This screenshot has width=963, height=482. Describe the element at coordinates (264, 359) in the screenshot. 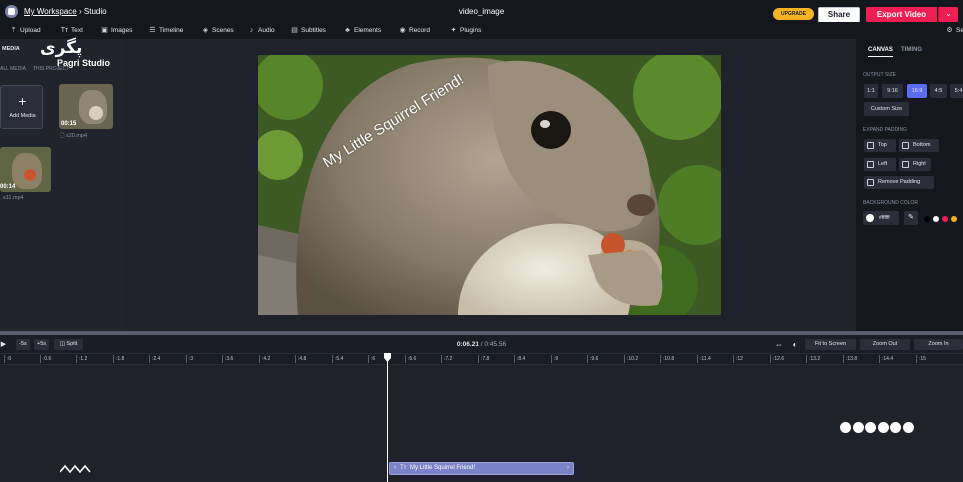

I see `ruler-tick: :4.2` at that location.